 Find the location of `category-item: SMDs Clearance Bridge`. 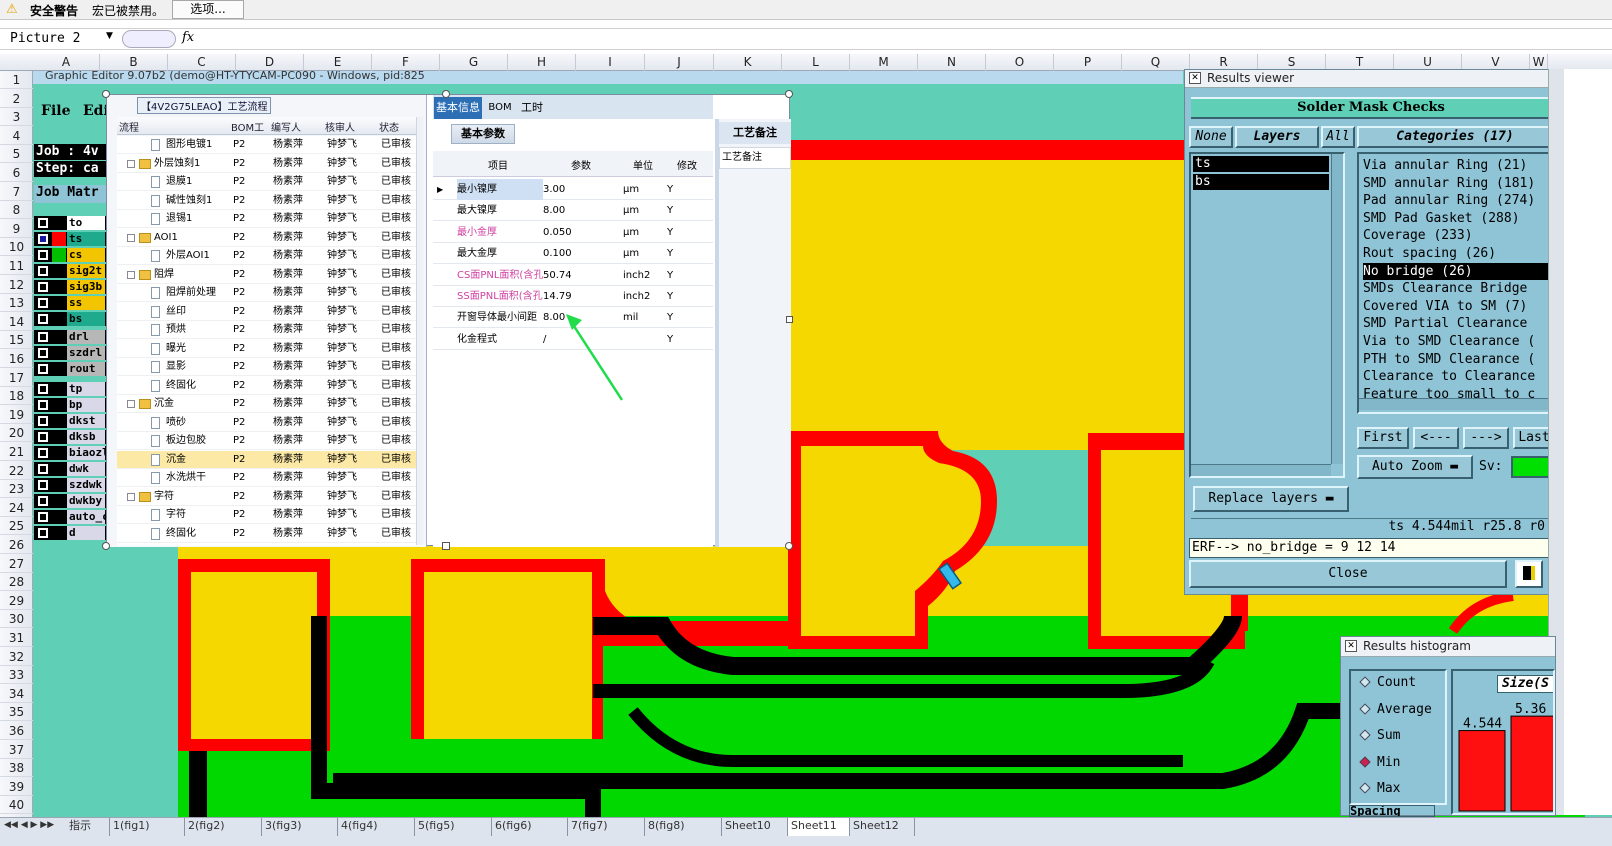

category-item: SMDs Clearance Bridge is located at coordinates (1445, 288).